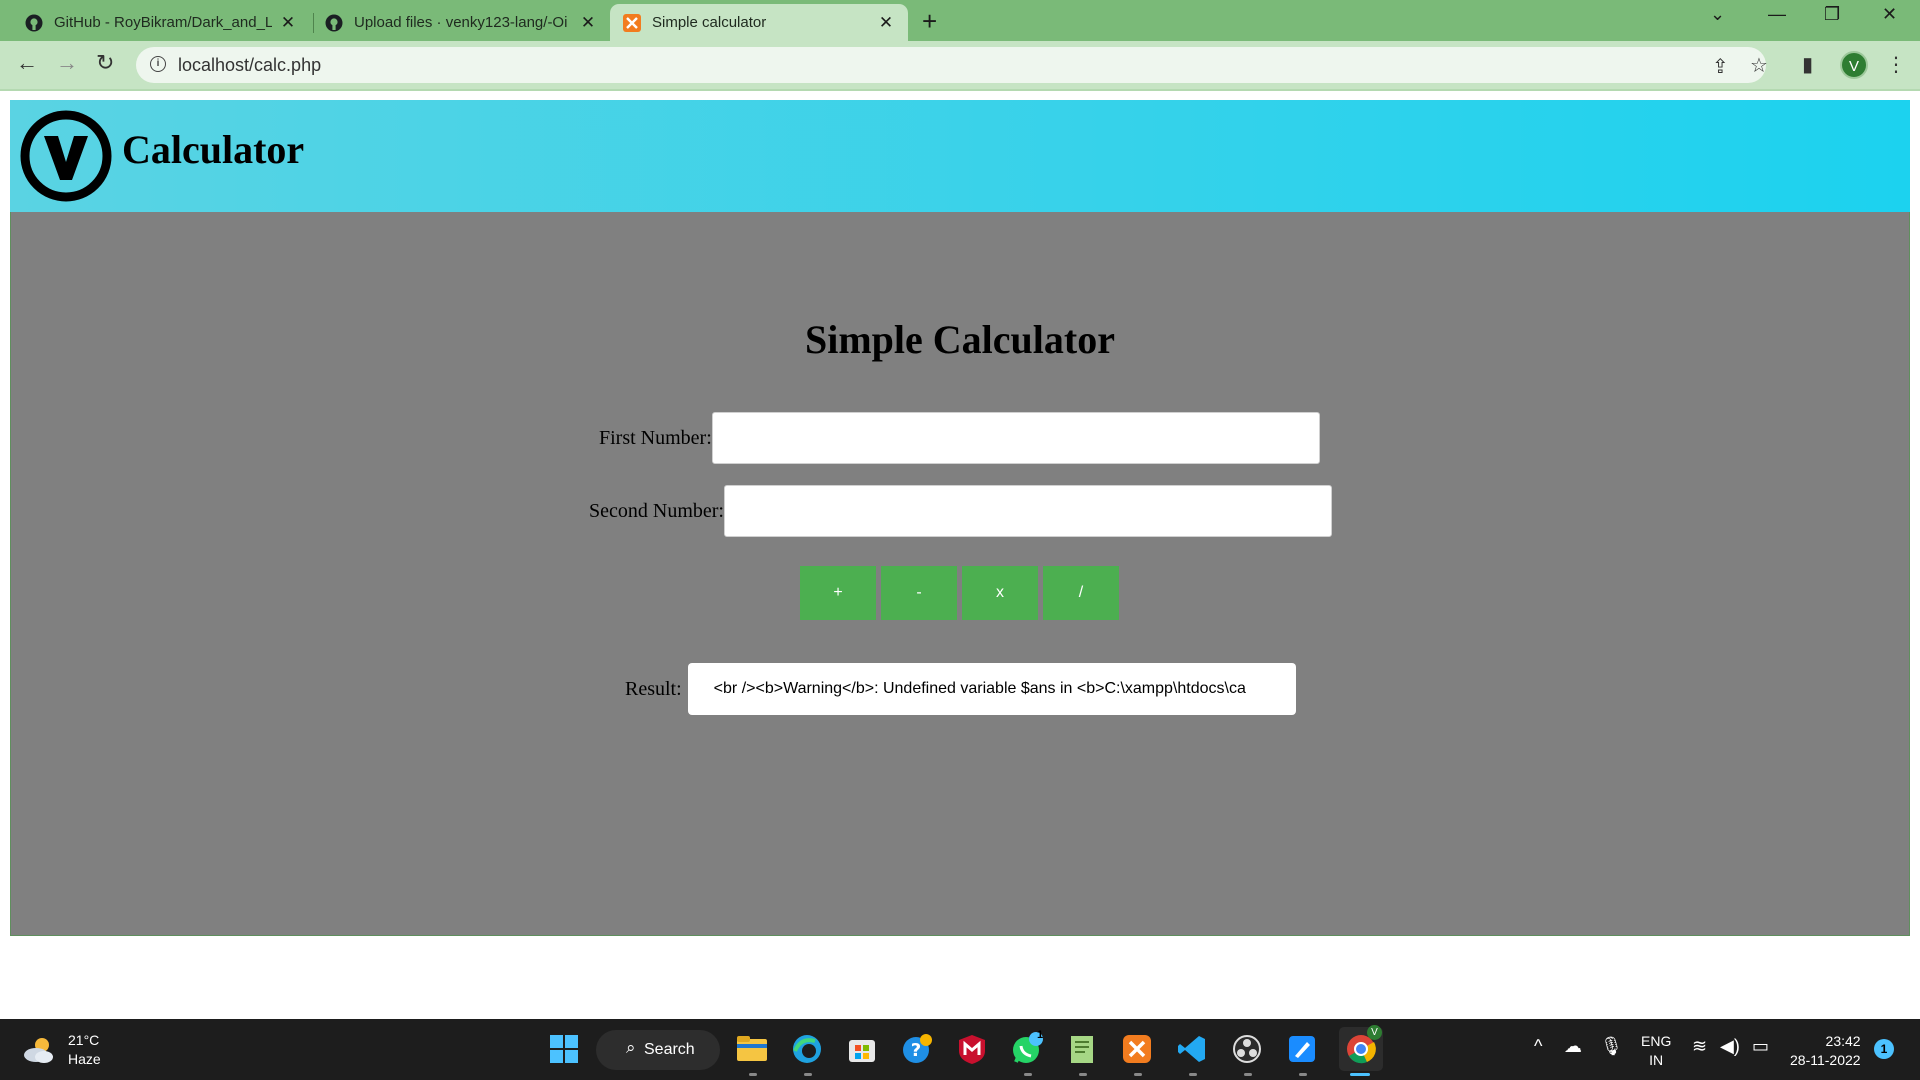  I want to click on tab-github: GitHub - RoyBikram/Dark_and_Li ✕, so click(161, 22).